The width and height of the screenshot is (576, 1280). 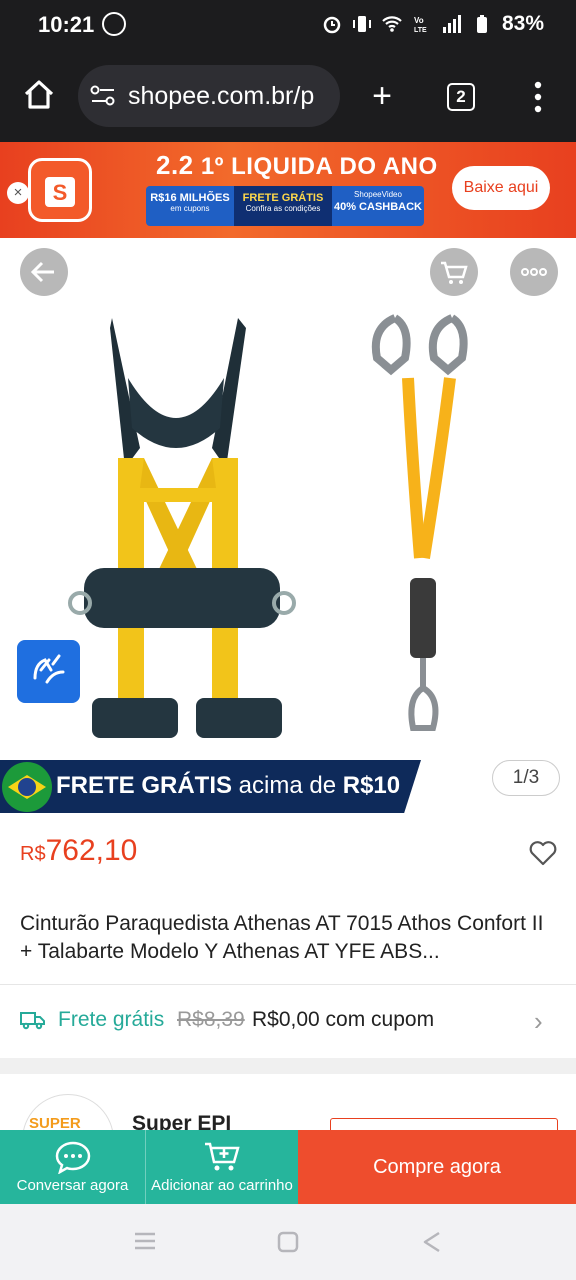 I want to click on arrow-left-icon, so click(x=42, y=272).